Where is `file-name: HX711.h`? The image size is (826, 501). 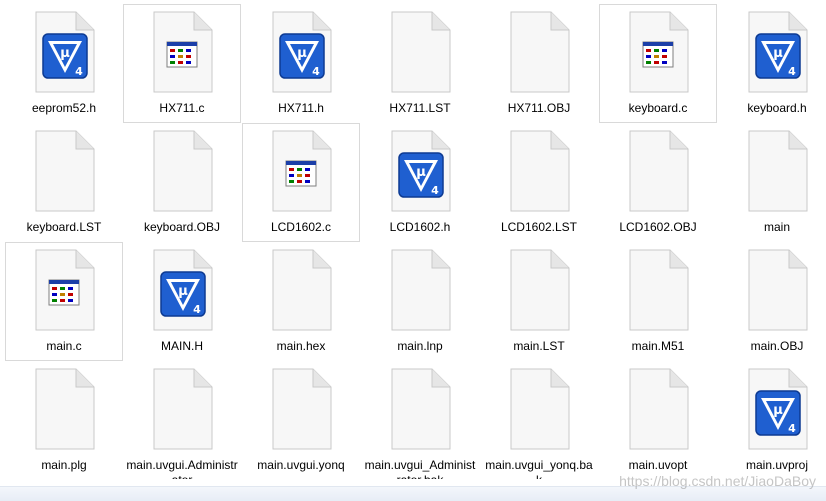 file-name: HX711.h is located at coordinates (301, 108).